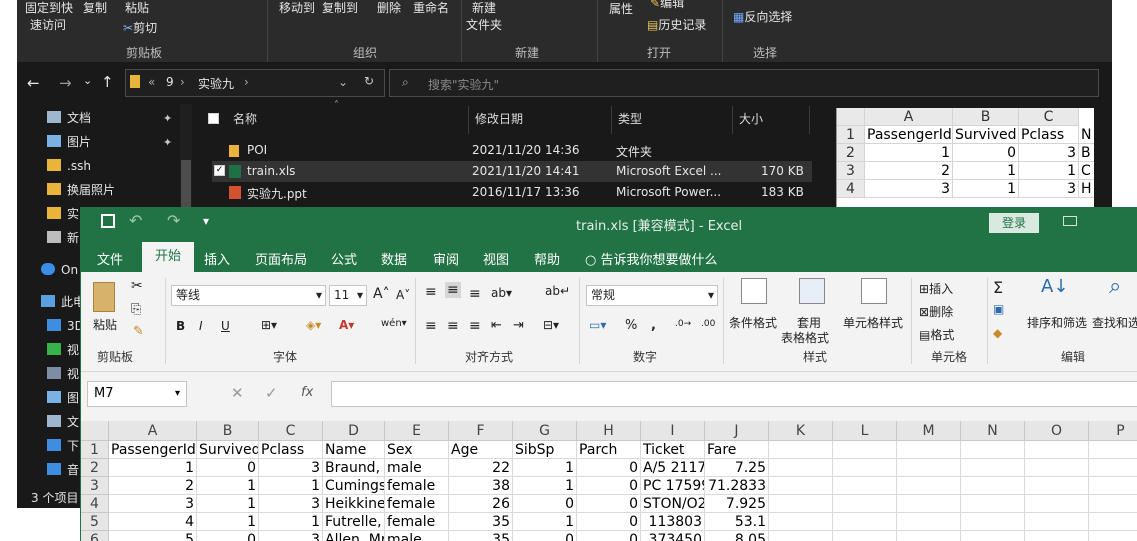 Image resolution: width=1137 pixels, height=541 pixels. Describe the element at coordinates (354, 486) in the screenshot. I see `cell: Cumings,` at that location.